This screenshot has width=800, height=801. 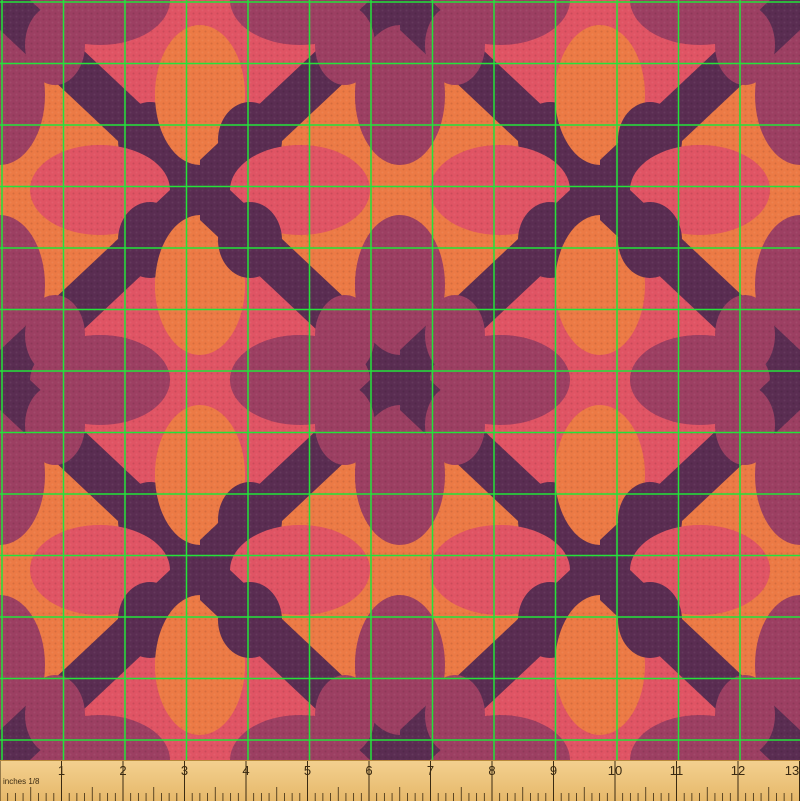 I want to click on ruler-number: 13, so click(x=792, y=770).